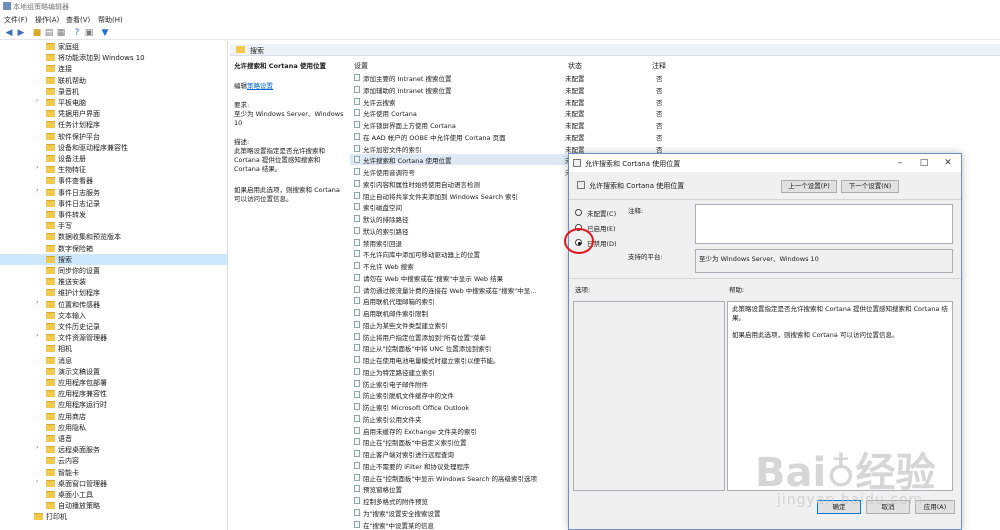 This screenshot has height=530, width=1000. I want to click on table-row: 允许使用音调符号, so click(459, 171).